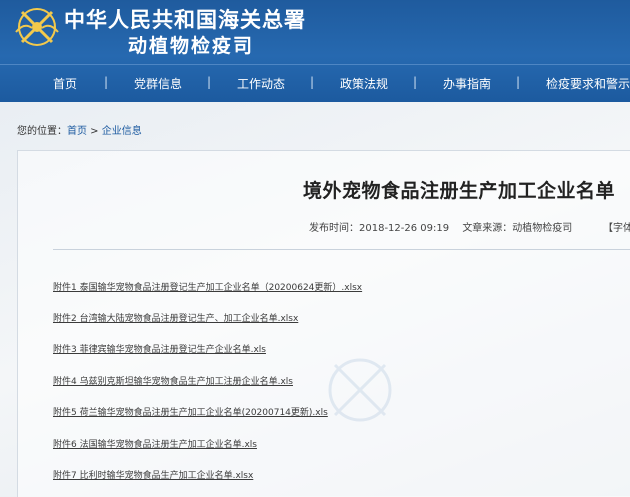 The image size is (630, 497). What do you see at coordinates (155, 443) in the screenshot?
I see `attachment-link: 附件6 法国输华宠物食品注册生产加工企业名单.xls` at bounding box center [155, 443].